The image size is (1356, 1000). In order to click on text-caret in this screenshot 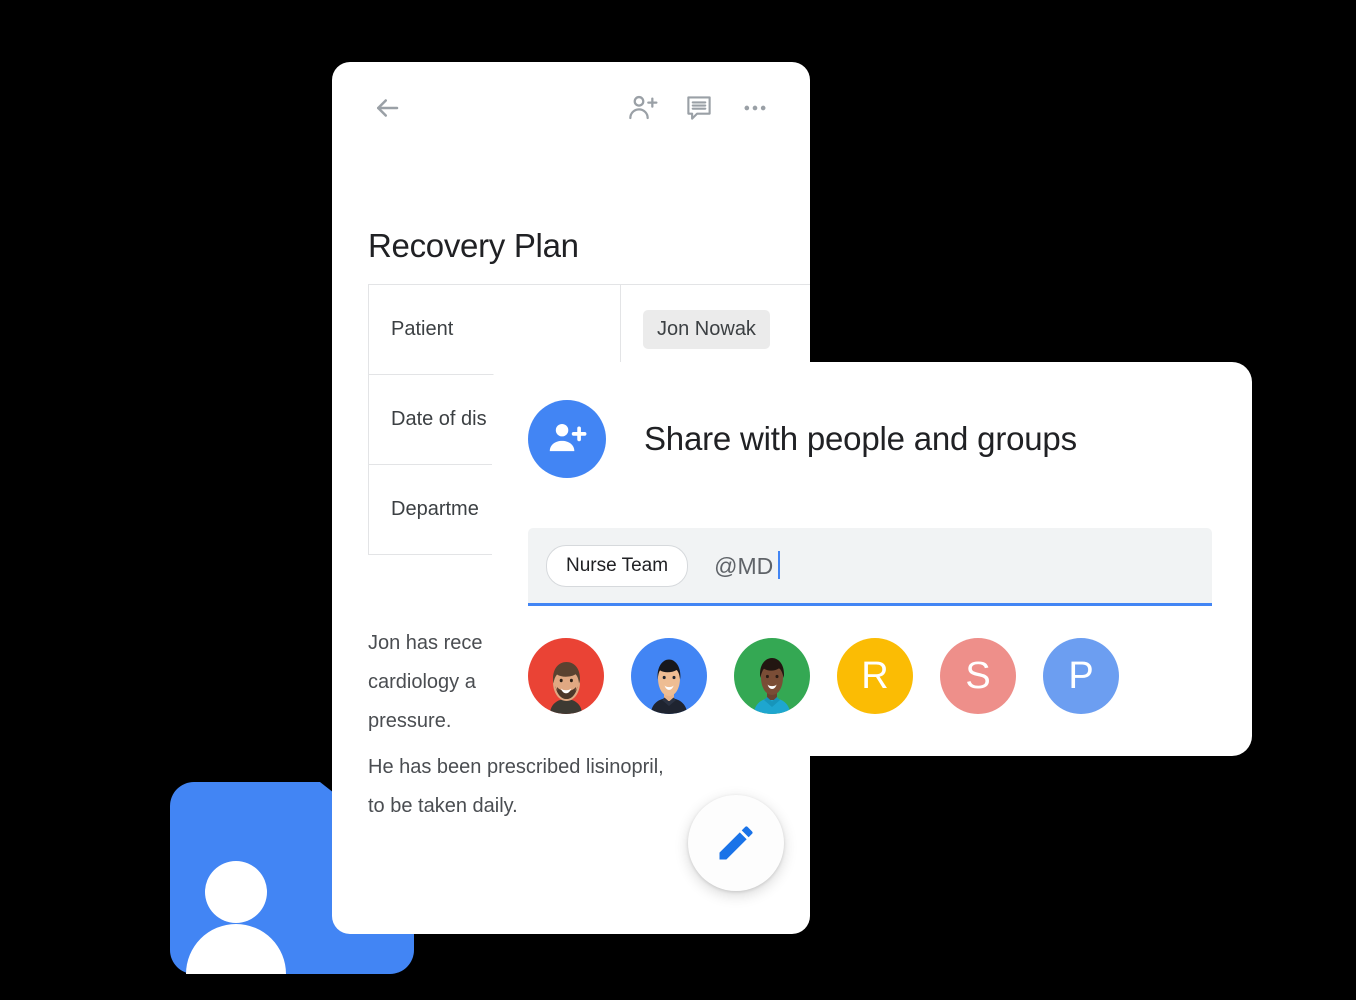, I will do `click(779, 565)`.